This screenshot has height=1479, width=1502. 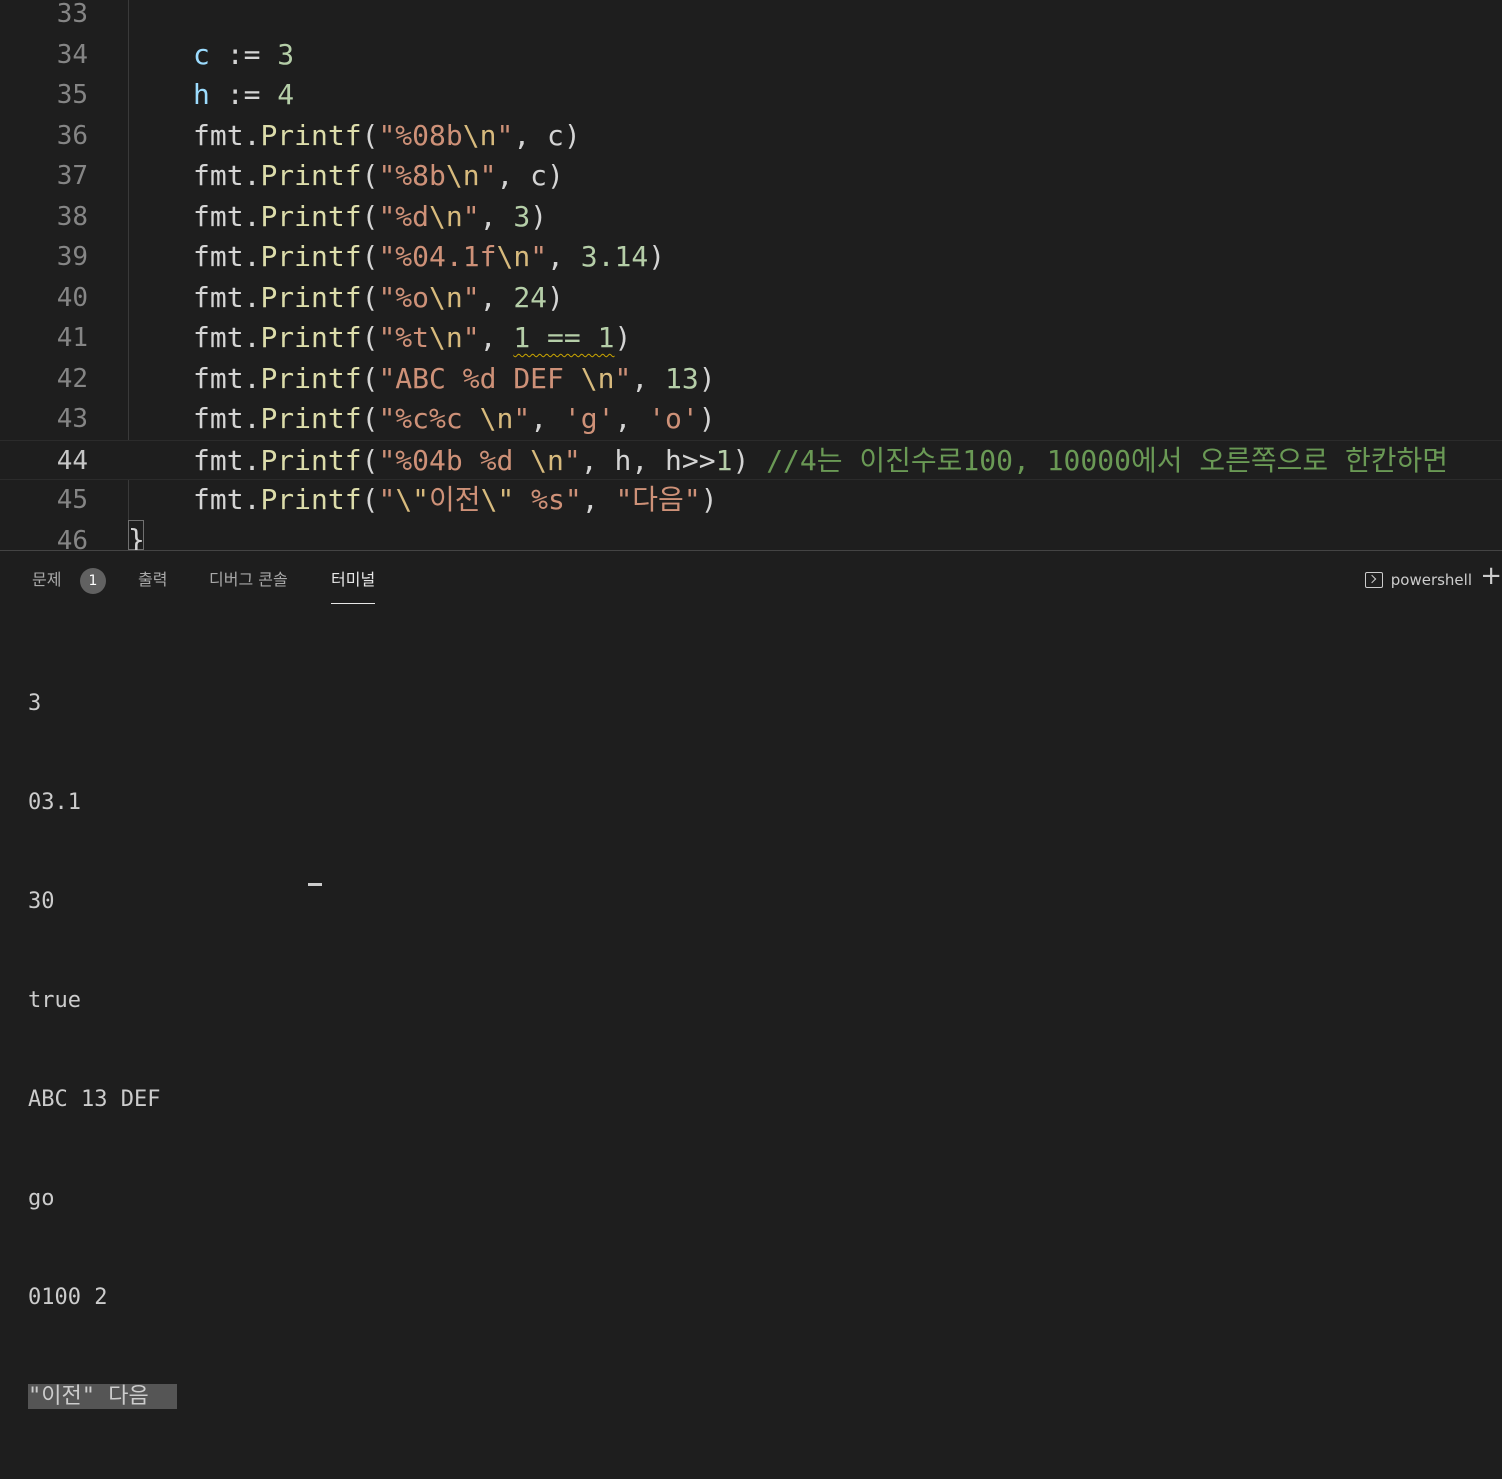 I want to click on code-text: fmt.Printf("%04.1f\n", 3.14), so click(x=429, y=257).